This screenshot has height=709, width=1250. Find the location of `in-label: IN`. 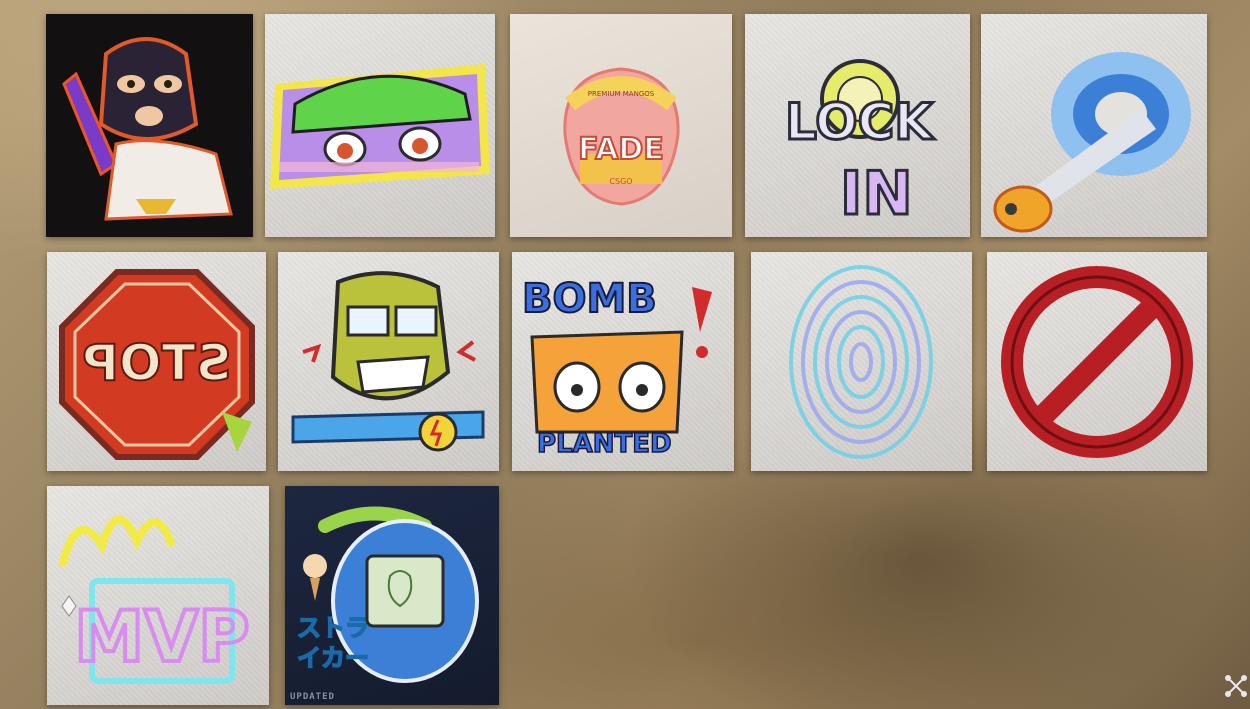

in-label: IN is located at coordinates (876, 194).